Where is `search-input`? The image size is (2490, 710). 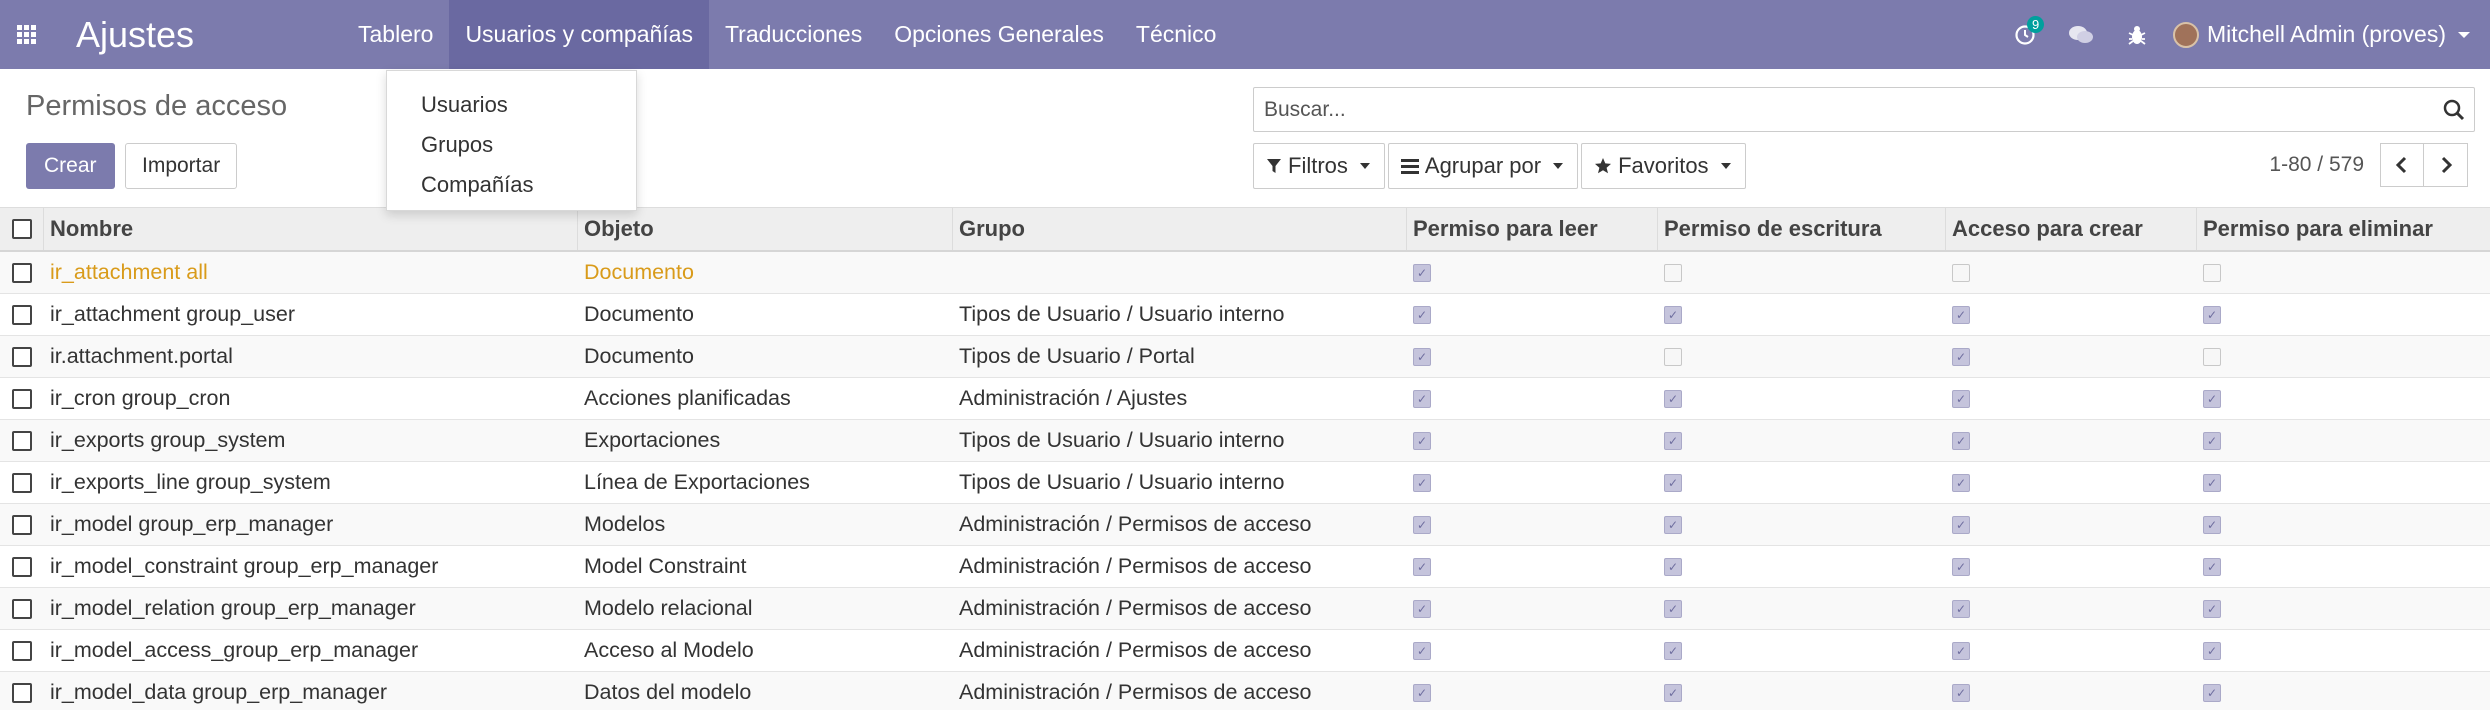
search-input is located at coordinates (1849, 109).